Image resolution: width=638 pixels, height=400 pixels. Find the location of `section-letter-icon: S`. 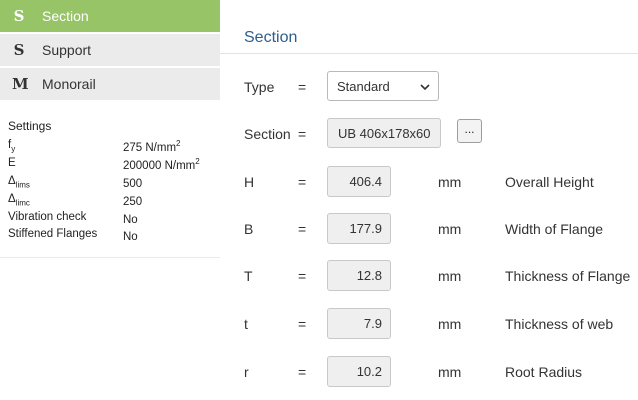

section-letter-icon: S is located at coordinates (19, 16).